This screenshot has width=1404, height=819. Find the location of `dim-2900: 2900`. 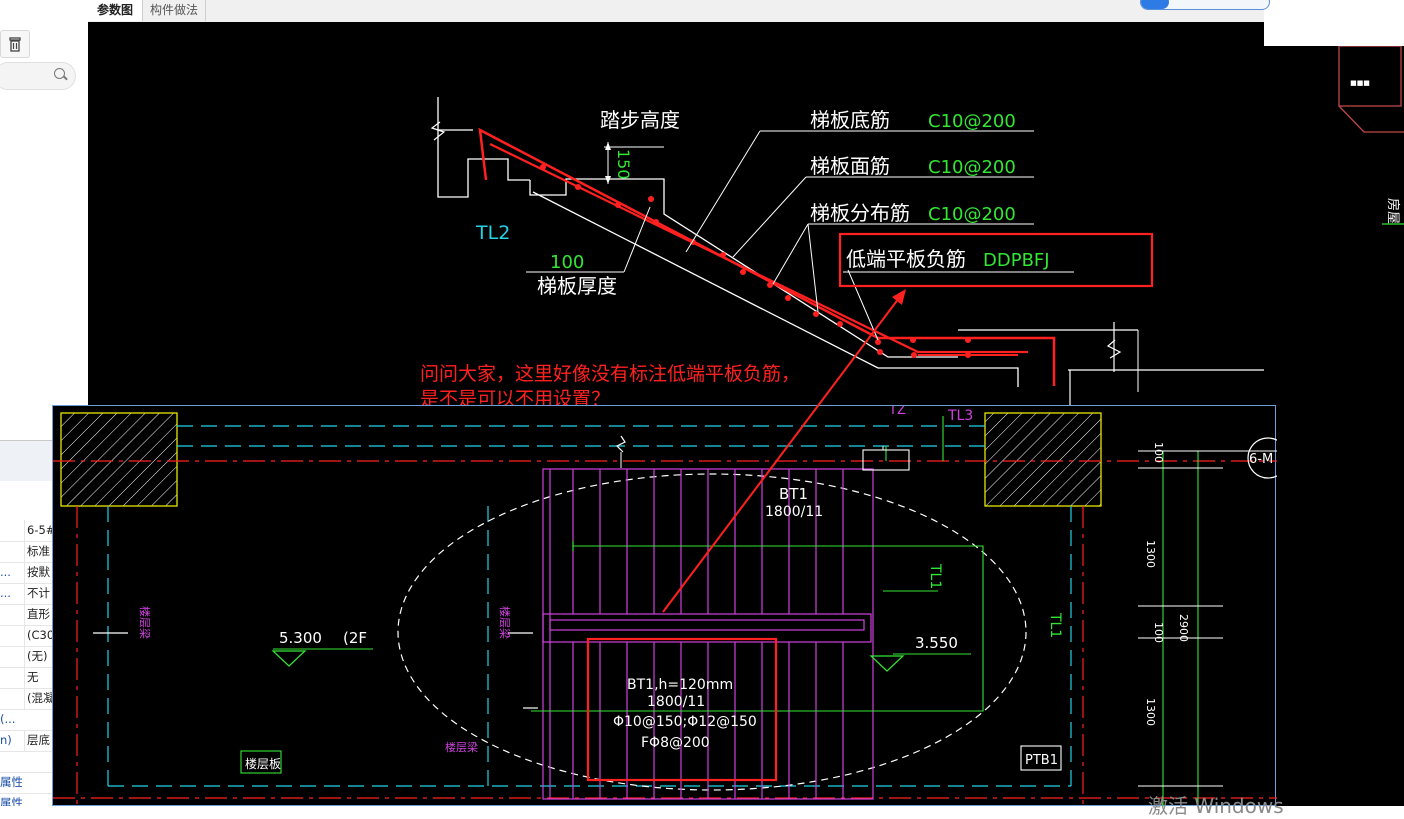

dim-2900: 2900 is located at coordinates (1183, 628).